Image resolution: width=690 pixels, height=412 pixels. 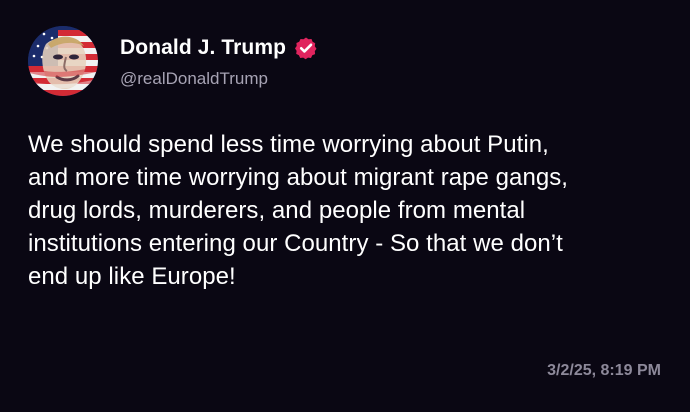 I want to click on author-handle: @realDonaldTrump, so click(x=219, y=79).